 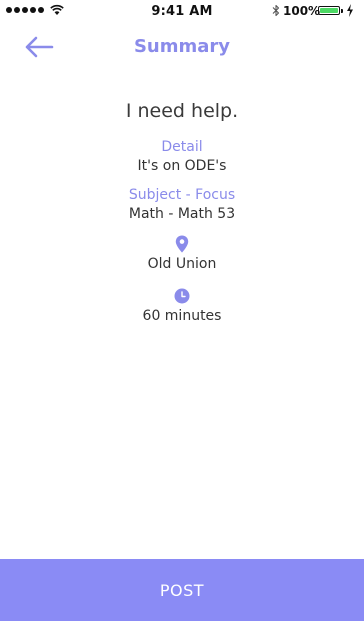 What do you see at coordinates (342, 10) in the screenshot?
I see `battery-nub` at bounding box center [342, 10].